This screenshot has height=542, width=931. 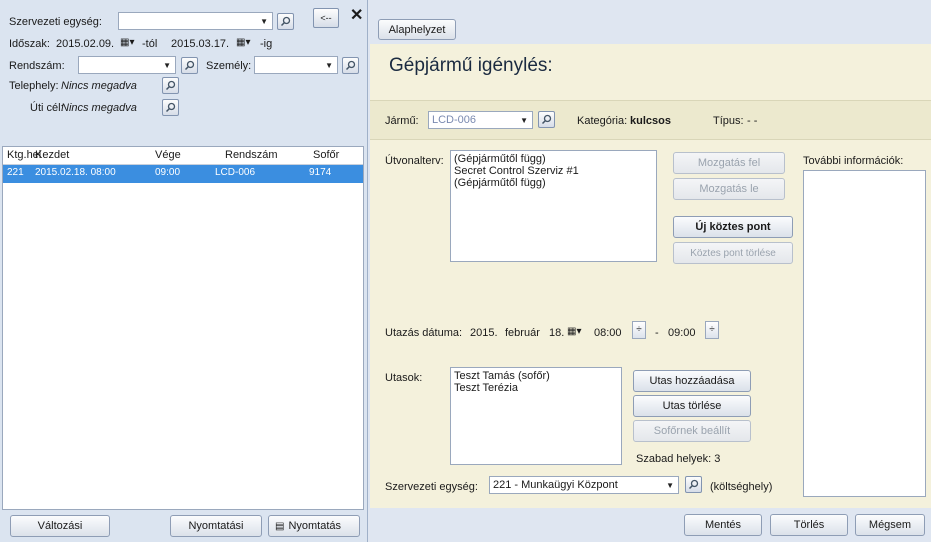 What do you see at coordinates (536, 416) in the screenshot?
I see `passengers-list: Teszt Tamás (sofőr) Teszt Terézia` at bounding box center [536, 416].